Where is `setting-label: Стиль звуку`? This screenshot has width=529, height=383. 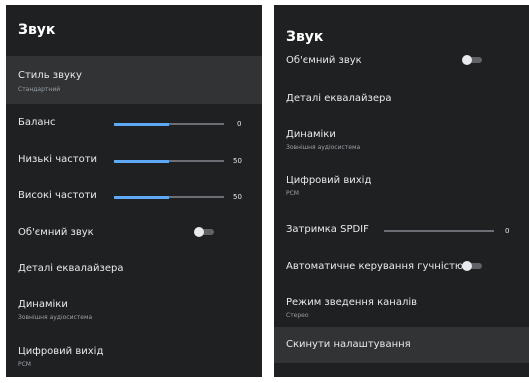
setting-label: Стиль звуку is located at coordinates (50, 75).